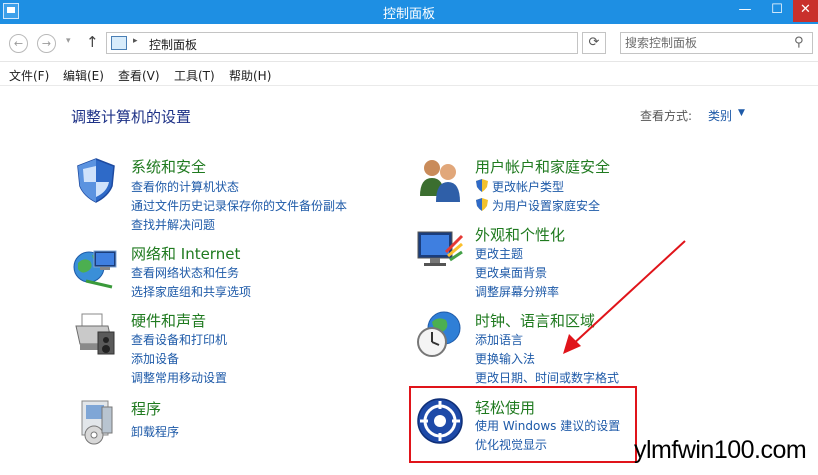 This screenshot has width=818, height=475. Describe the element at coordinates (799, 42) in the screenshot. I see `search-icon: ⚲` at that location.